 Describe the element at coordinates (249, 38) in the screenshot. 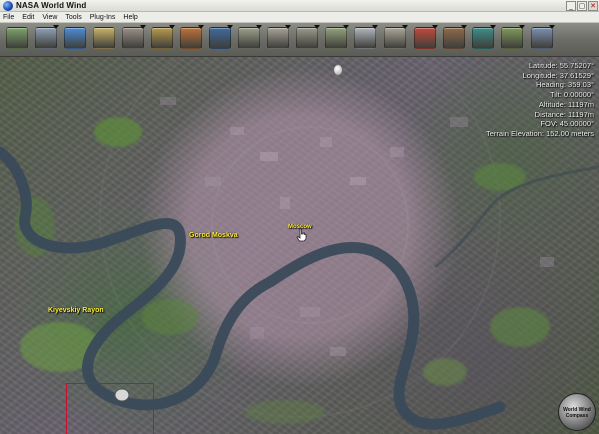

I see `usgs-topo-icon` at that location.